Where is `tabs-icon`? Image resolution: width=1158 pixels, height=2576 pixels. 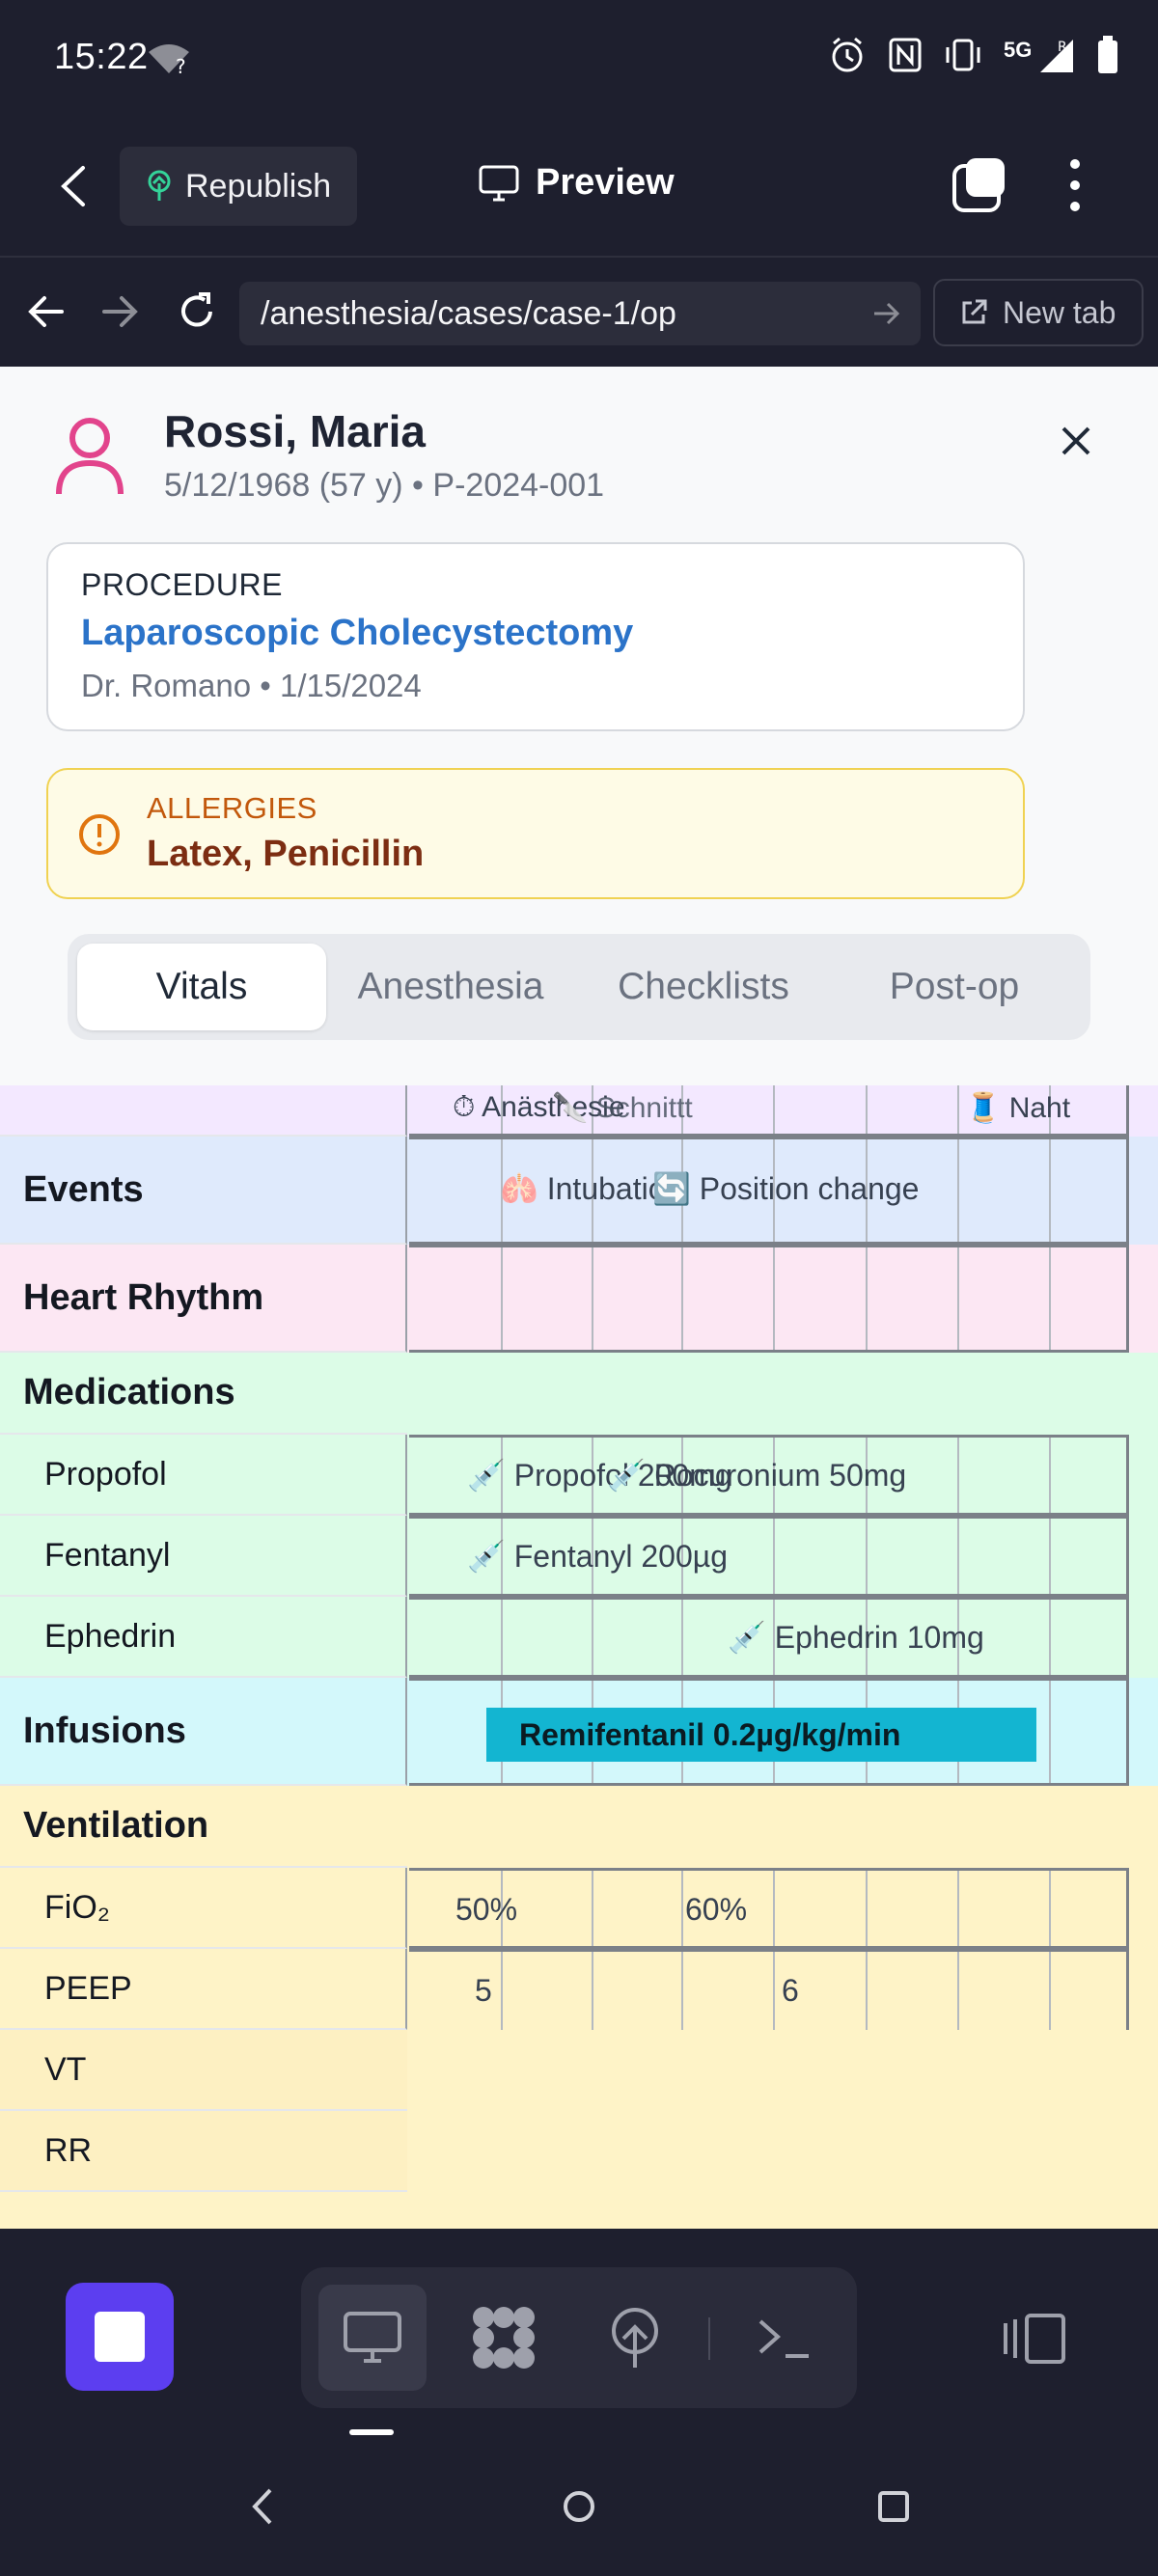
tabs-icon is located at coordinates (979, 185).